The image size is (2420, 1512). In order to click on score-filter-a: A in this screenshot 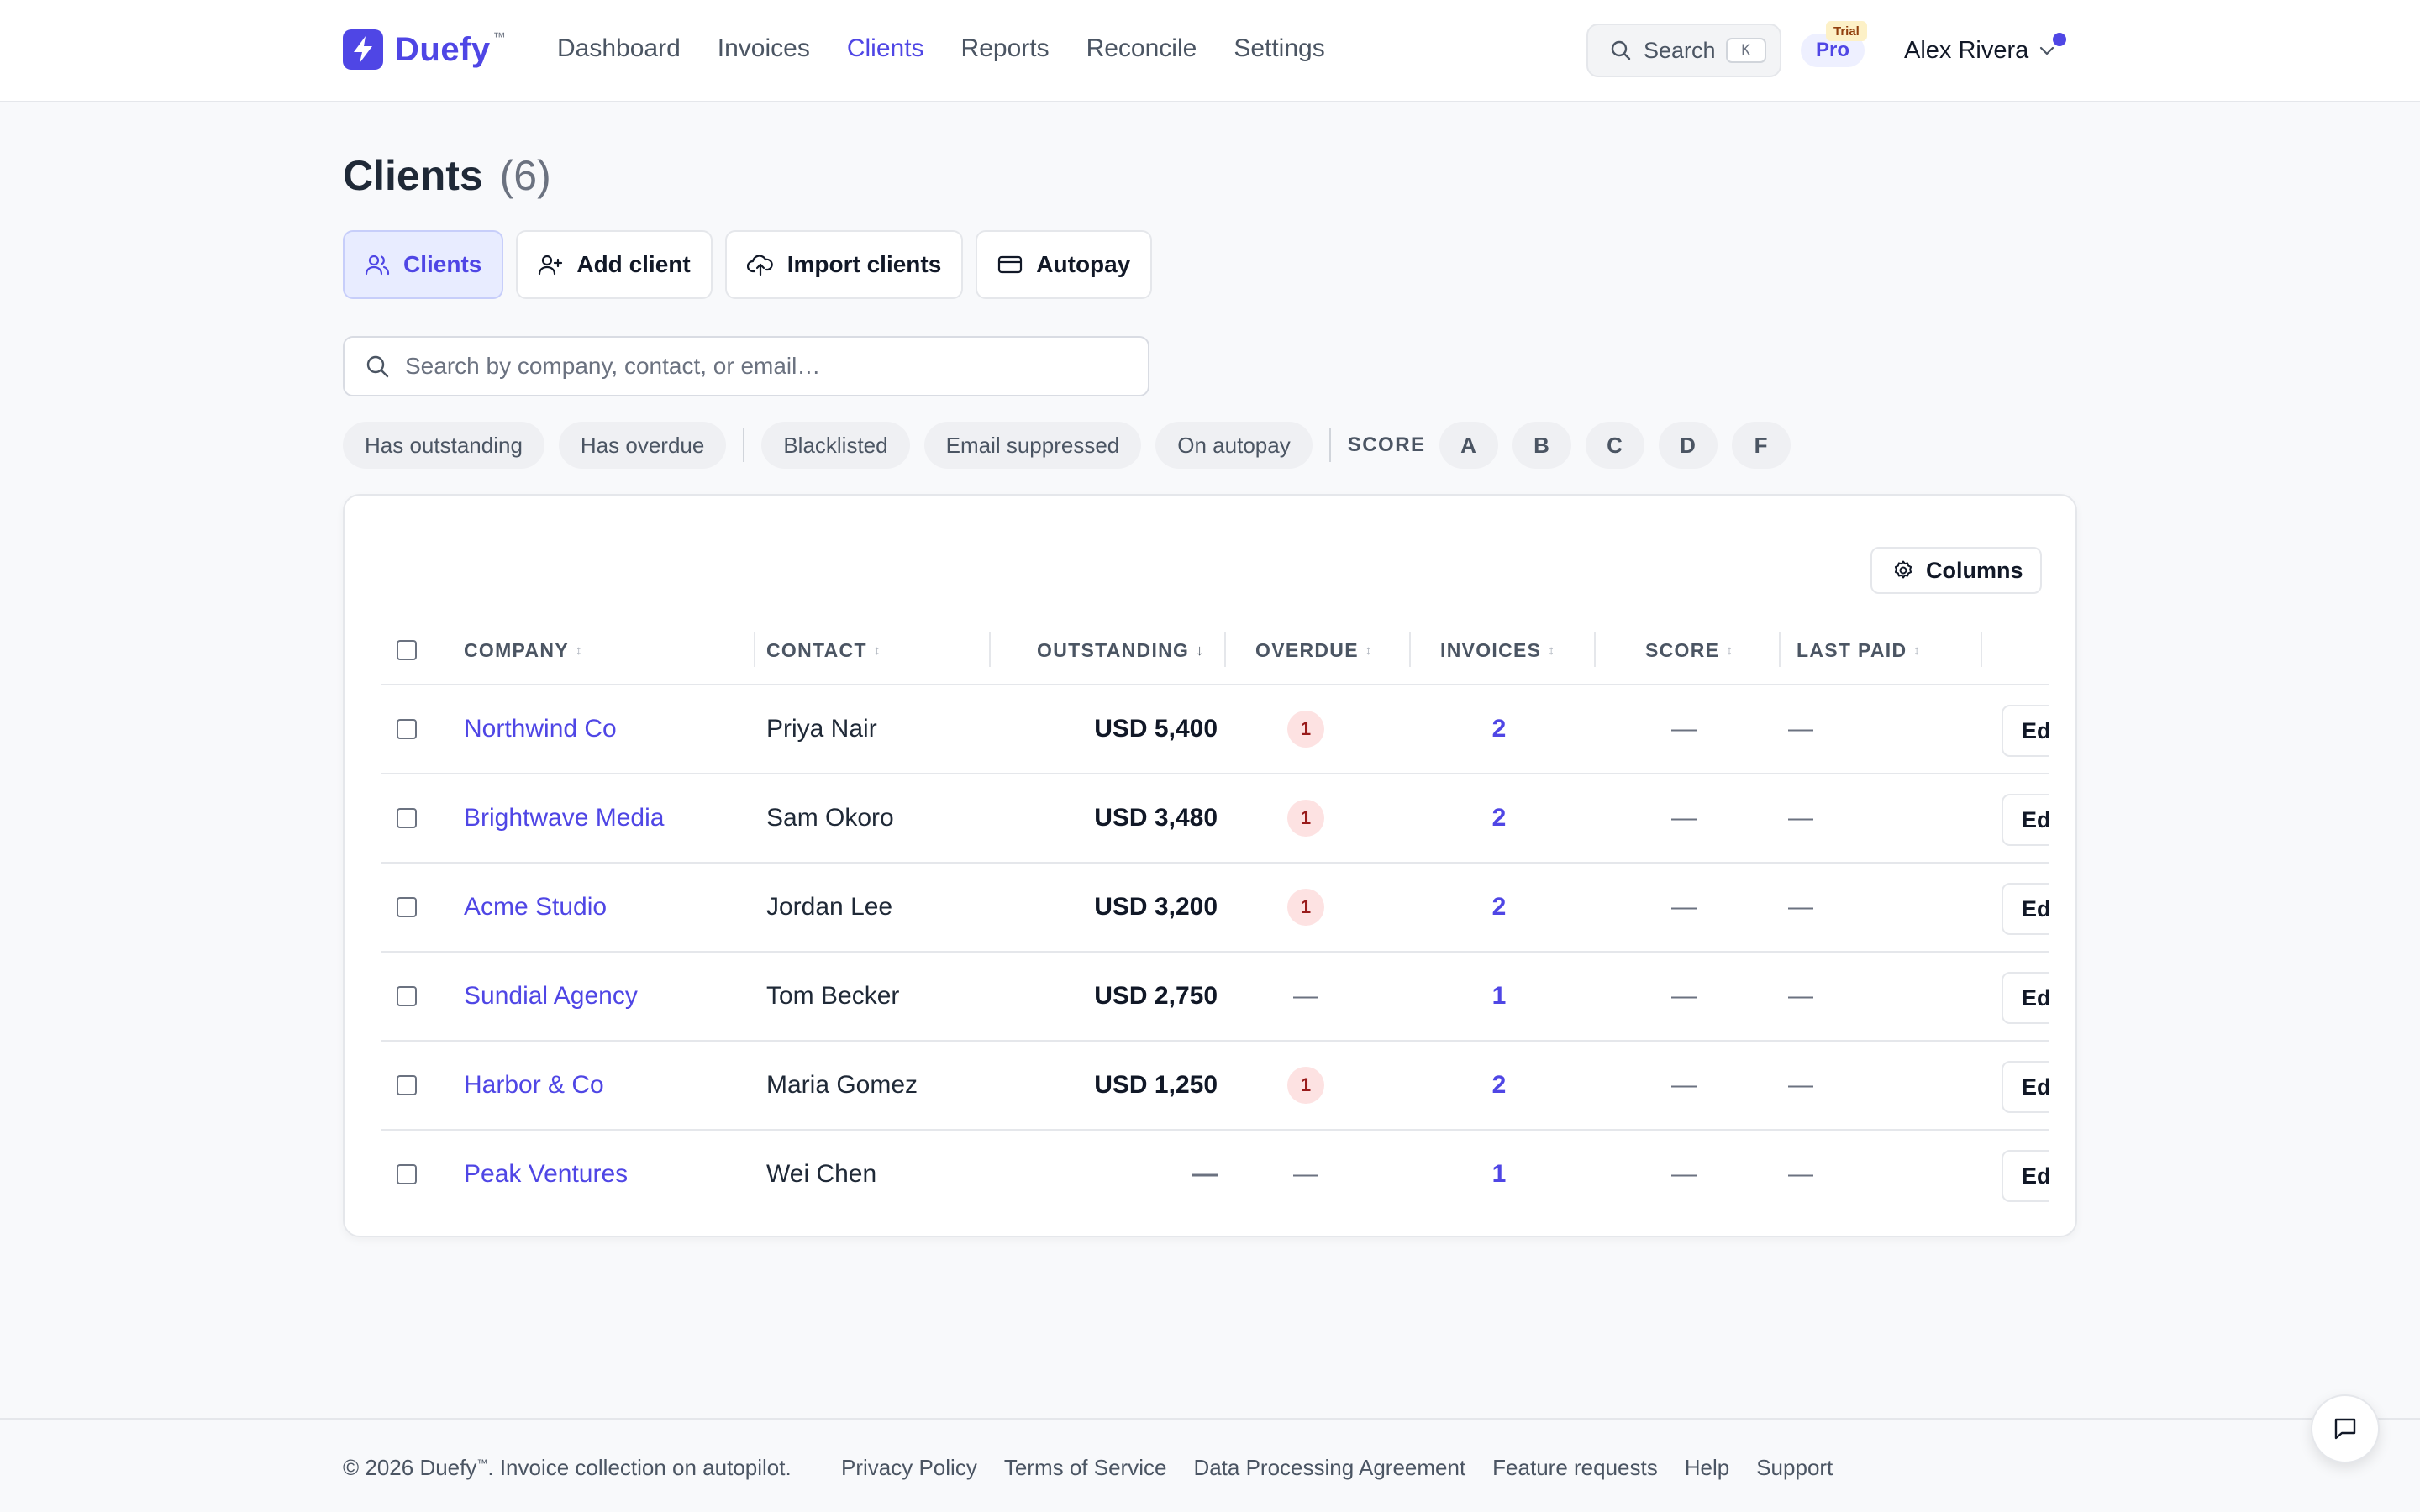, I will do `click(1468, 445)`.